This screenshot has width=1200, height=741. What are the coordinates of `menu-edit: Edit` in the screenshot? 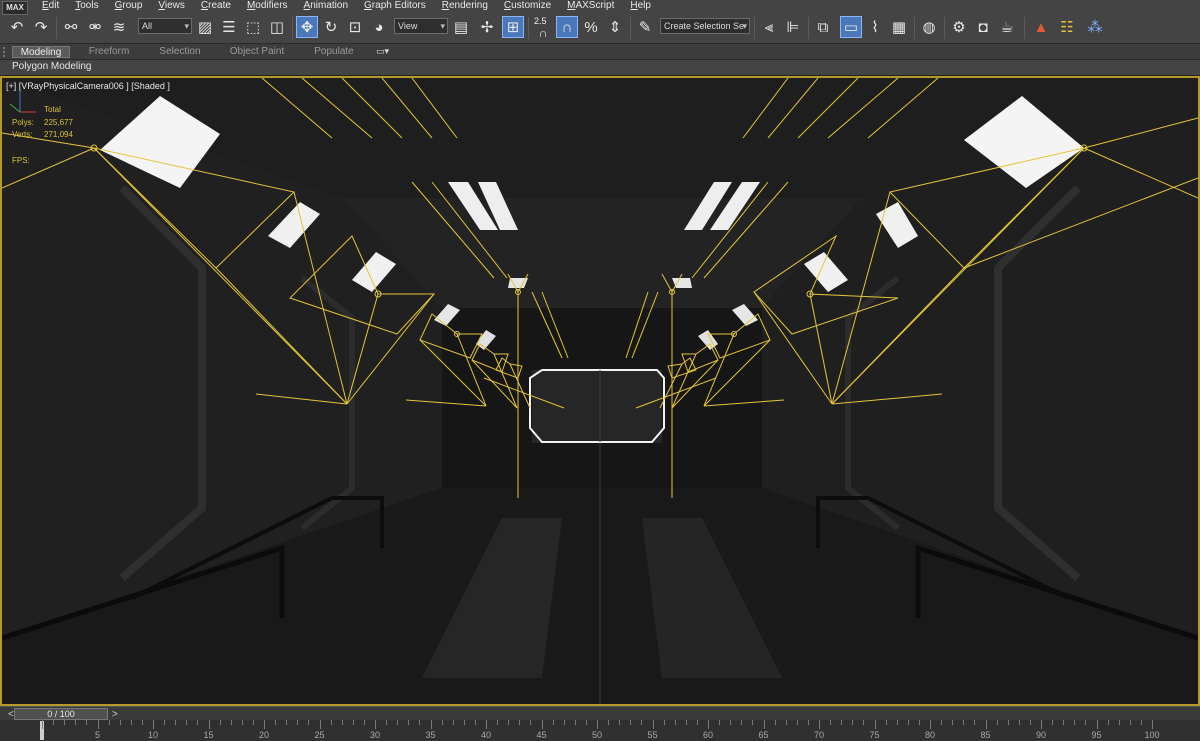 It's located at (50, 6).